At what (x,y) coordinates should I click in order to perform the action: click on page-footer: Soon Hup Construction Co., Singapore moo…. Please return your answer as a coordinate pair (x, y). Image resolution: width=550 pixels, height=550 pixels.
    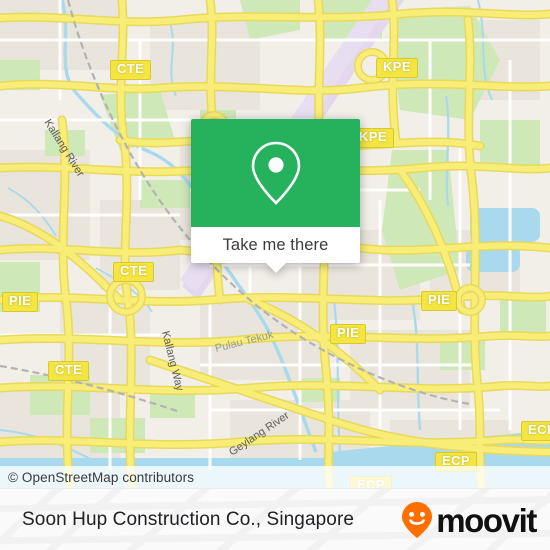
    Looking at the image, I should click on (275, 519).